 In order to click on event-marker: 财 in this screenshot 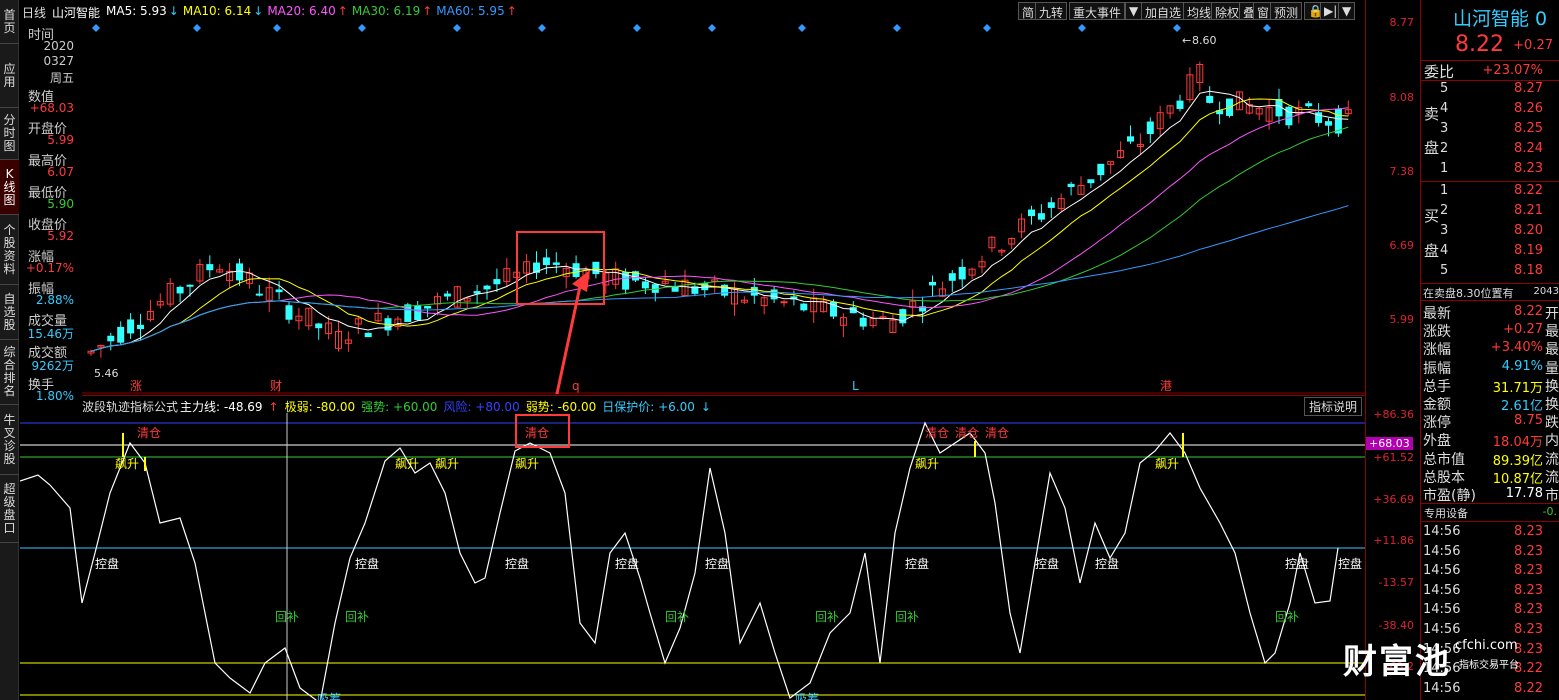, I will do `click(276, 386)`.